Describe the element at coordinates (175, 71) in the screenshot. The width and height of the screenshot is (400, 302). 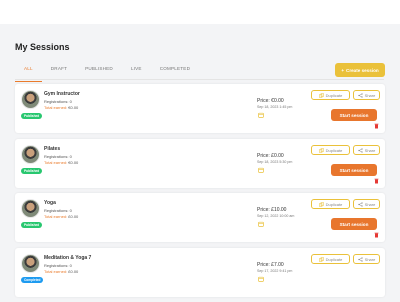
I see `tab-completed: COMPLETED` at that location.